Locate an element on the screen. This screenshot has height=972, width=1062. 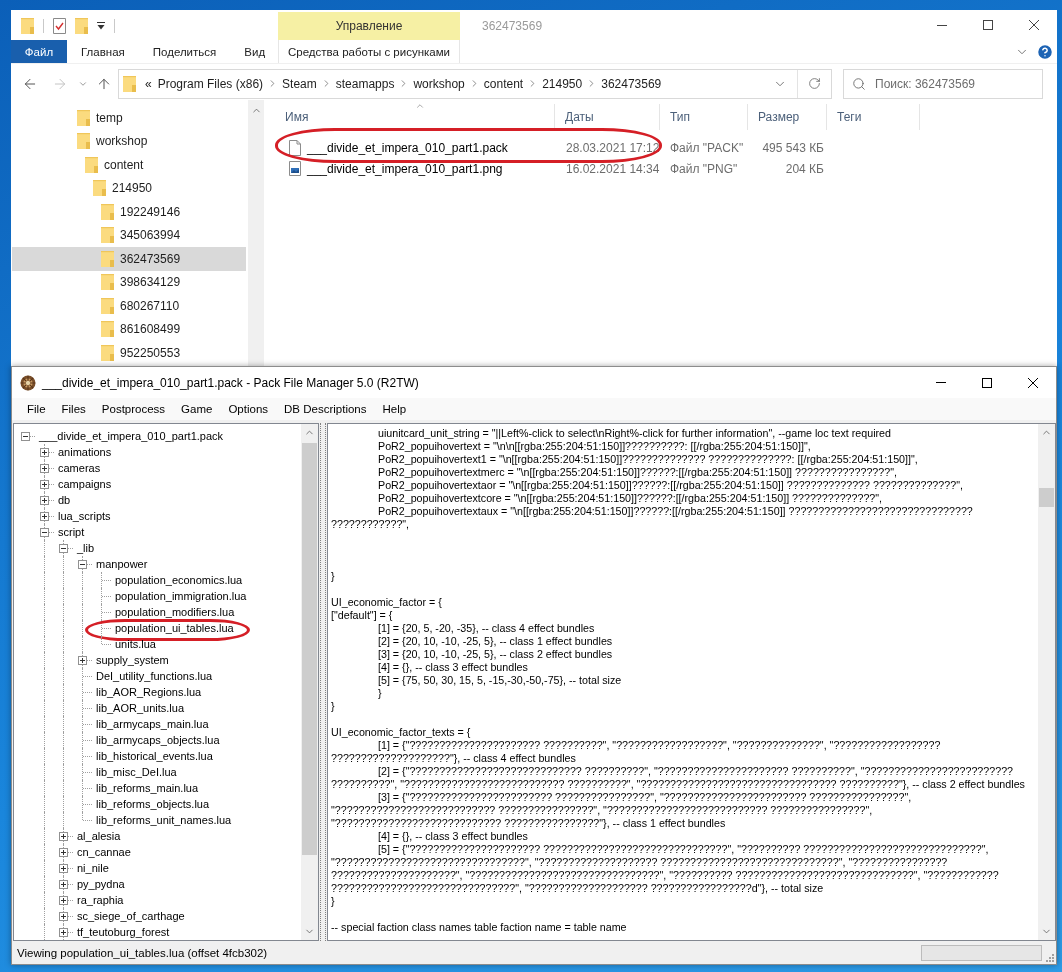
tree-item: units.lua is located at coordinates (135, 644).